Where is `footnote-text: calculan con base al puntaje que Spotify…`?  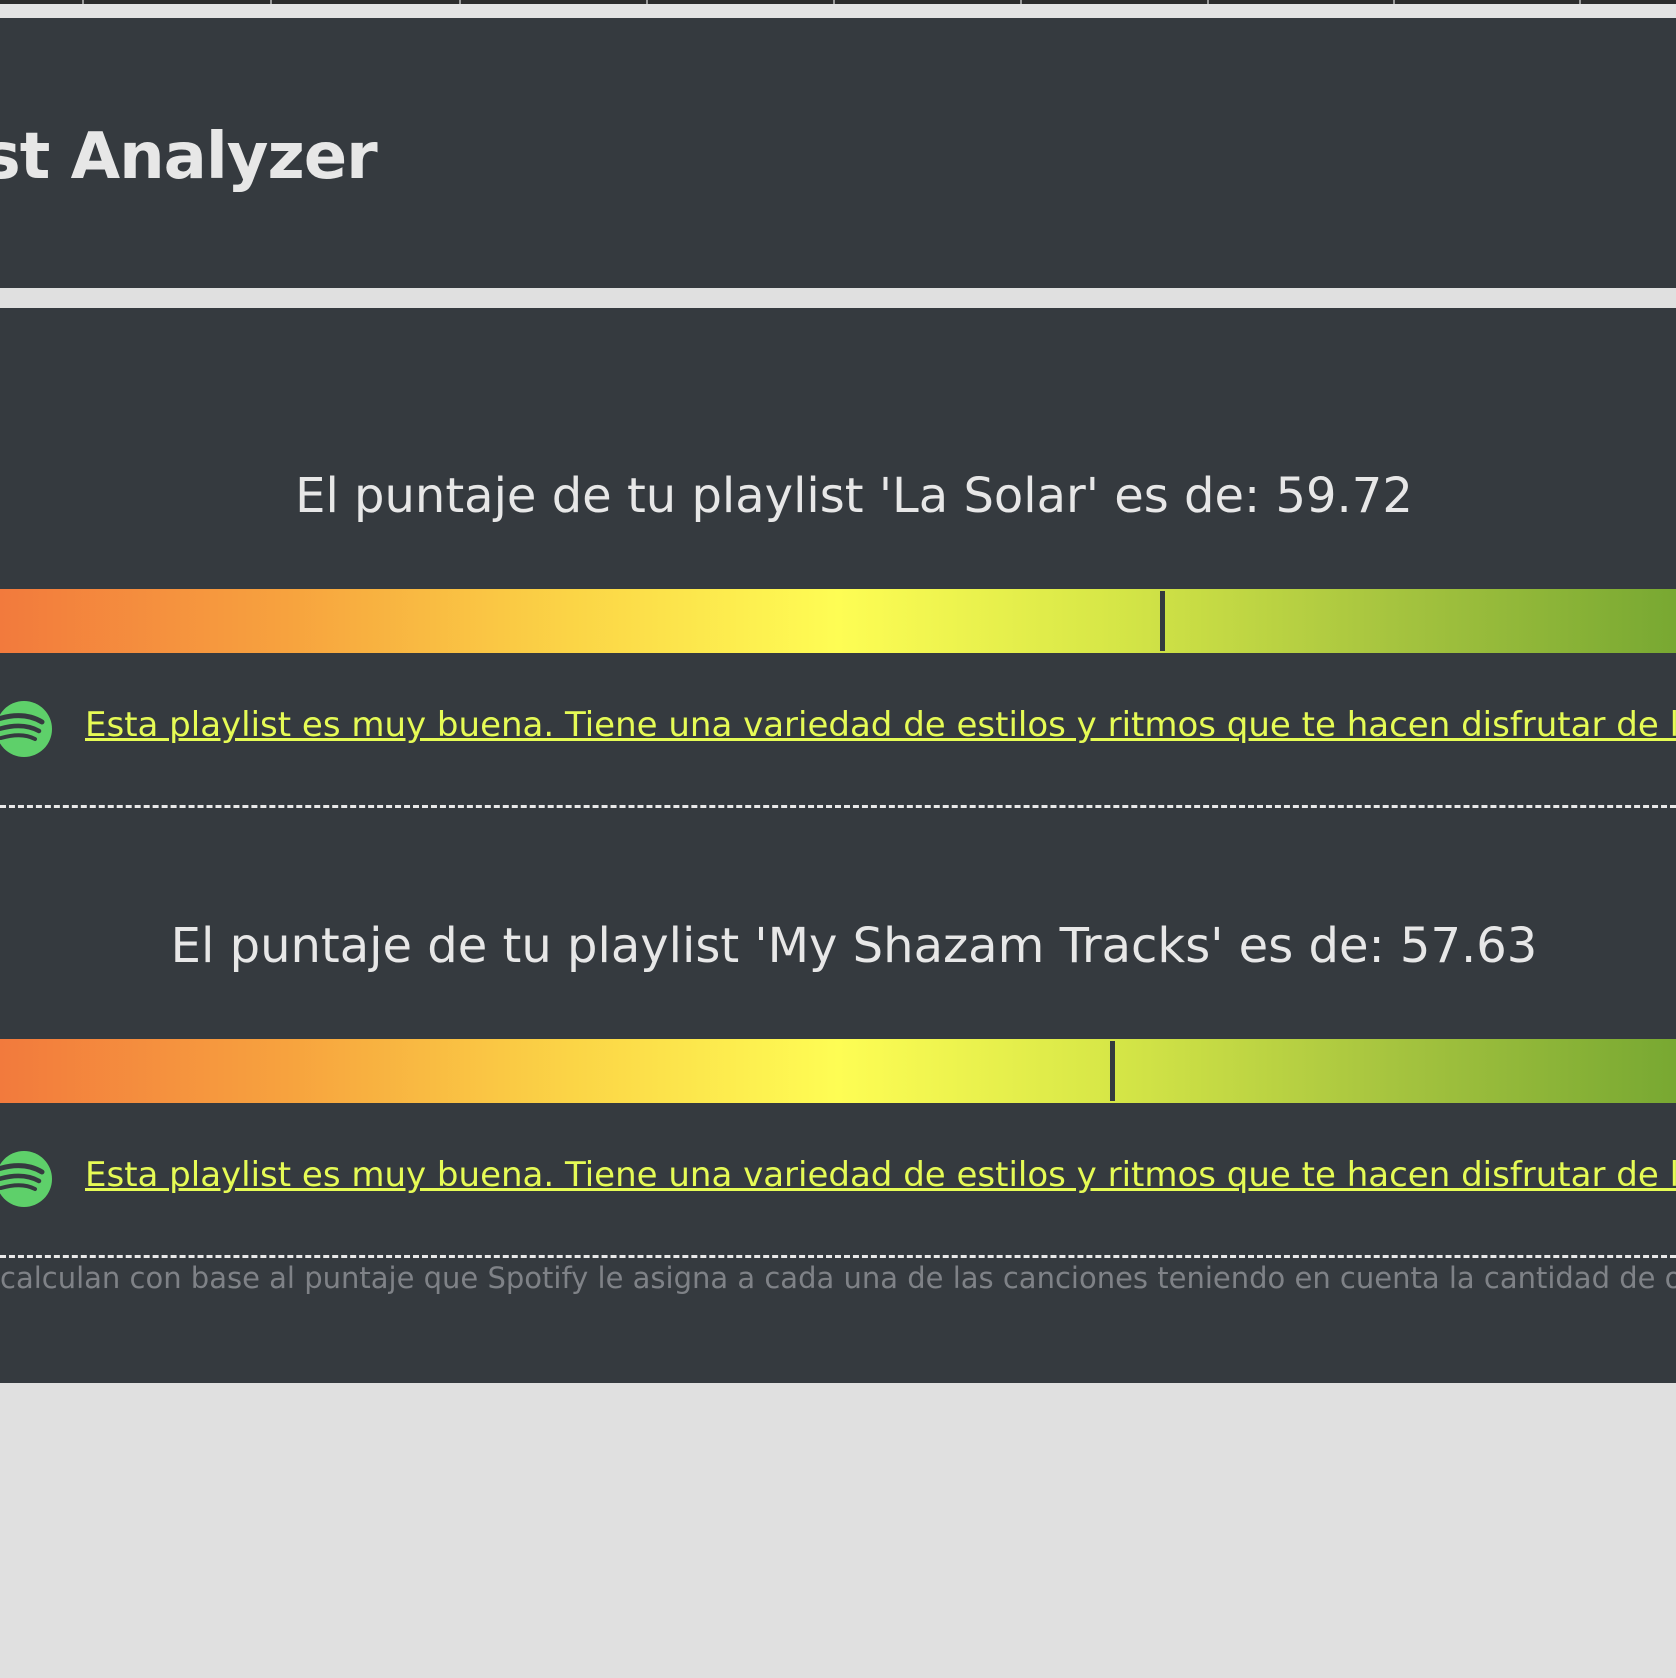 footnote-text: calculan con base al puntaje que Spotify… is located at coordinates (838, 1278).